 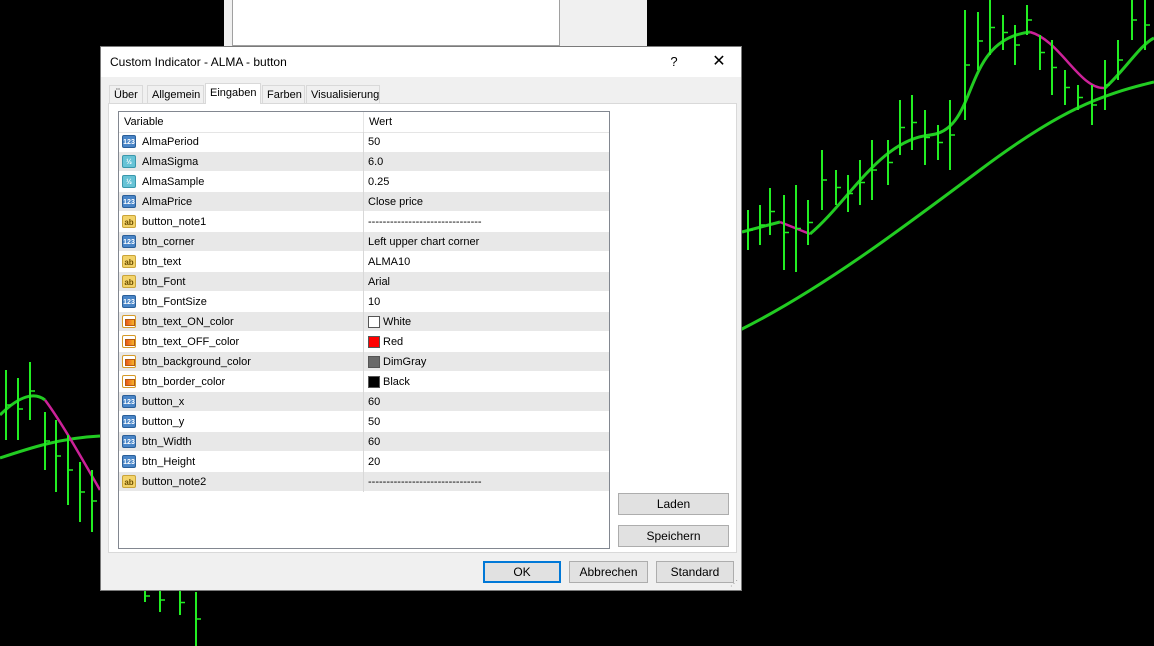 I want to click on value-cell: Red, so click(x=486, y=342).